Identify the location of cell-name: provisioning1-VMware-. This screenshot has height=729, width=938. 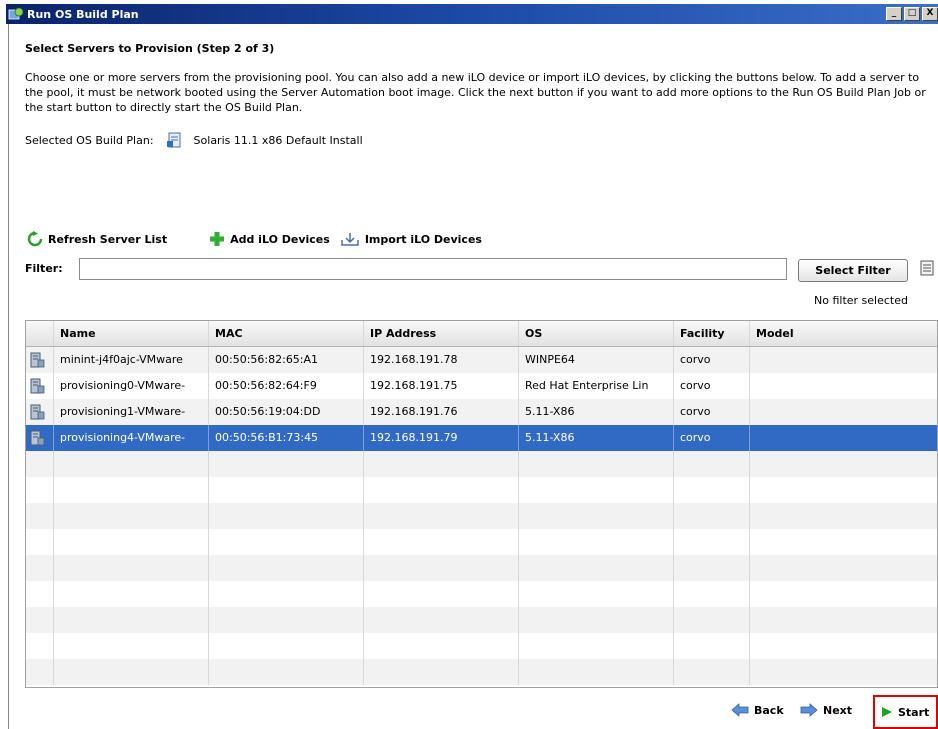
(131, 412).